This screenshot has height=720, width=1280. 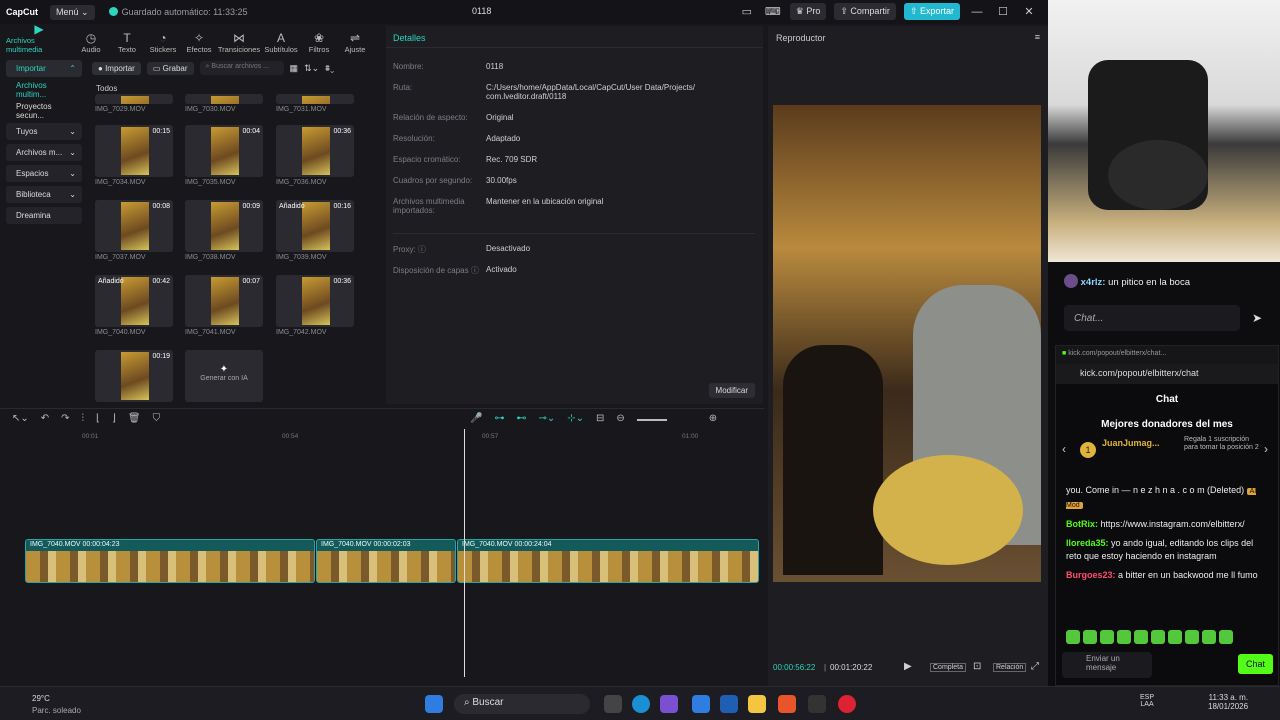 What do you see at coordinates (1037, 37) in the screenshot?
I see `player-menu-icon: ≡` at bounding box center [1037, 37].